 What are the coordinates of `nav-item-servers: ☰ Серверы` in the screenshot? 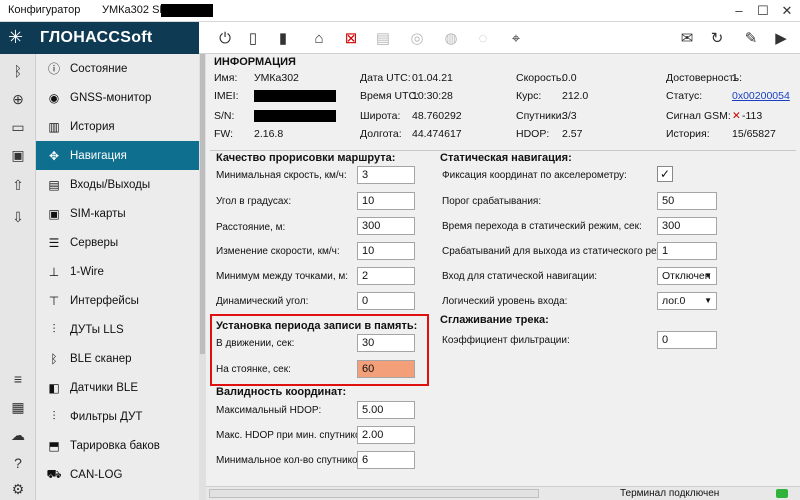 It's located at (117, 242).